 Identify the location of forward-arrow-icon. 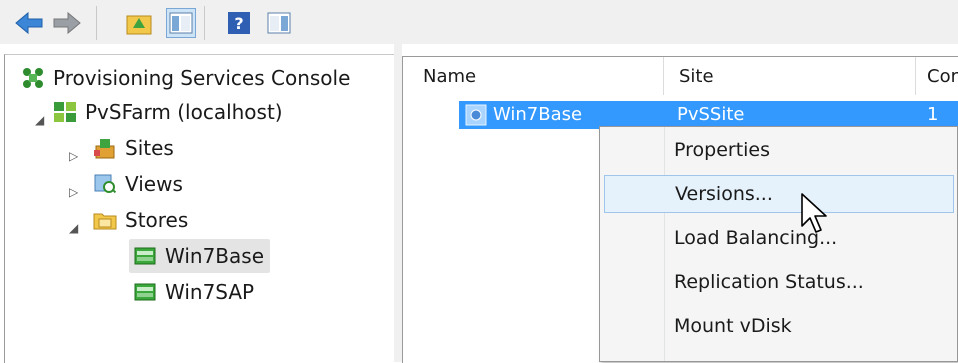
(67, 23).